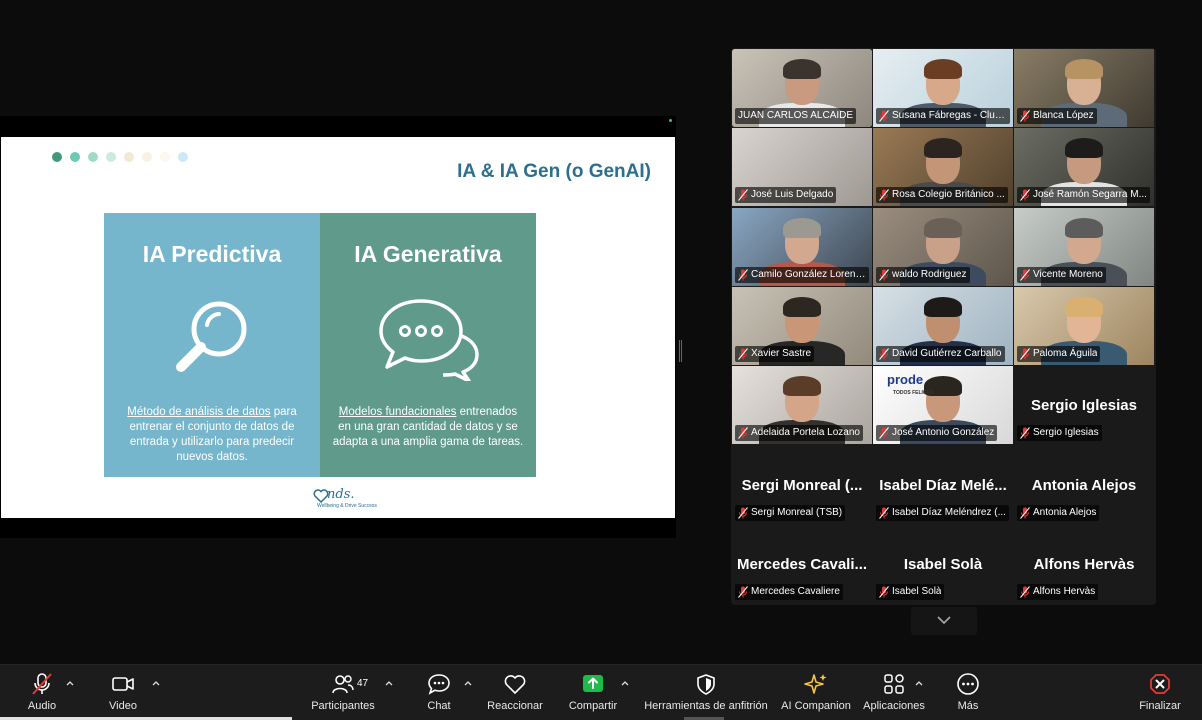 This screenshot has height=720, width=1202. Describe the element at coordinates (363, 683) in the screenshot. I see `participants-count: 47` at that location.